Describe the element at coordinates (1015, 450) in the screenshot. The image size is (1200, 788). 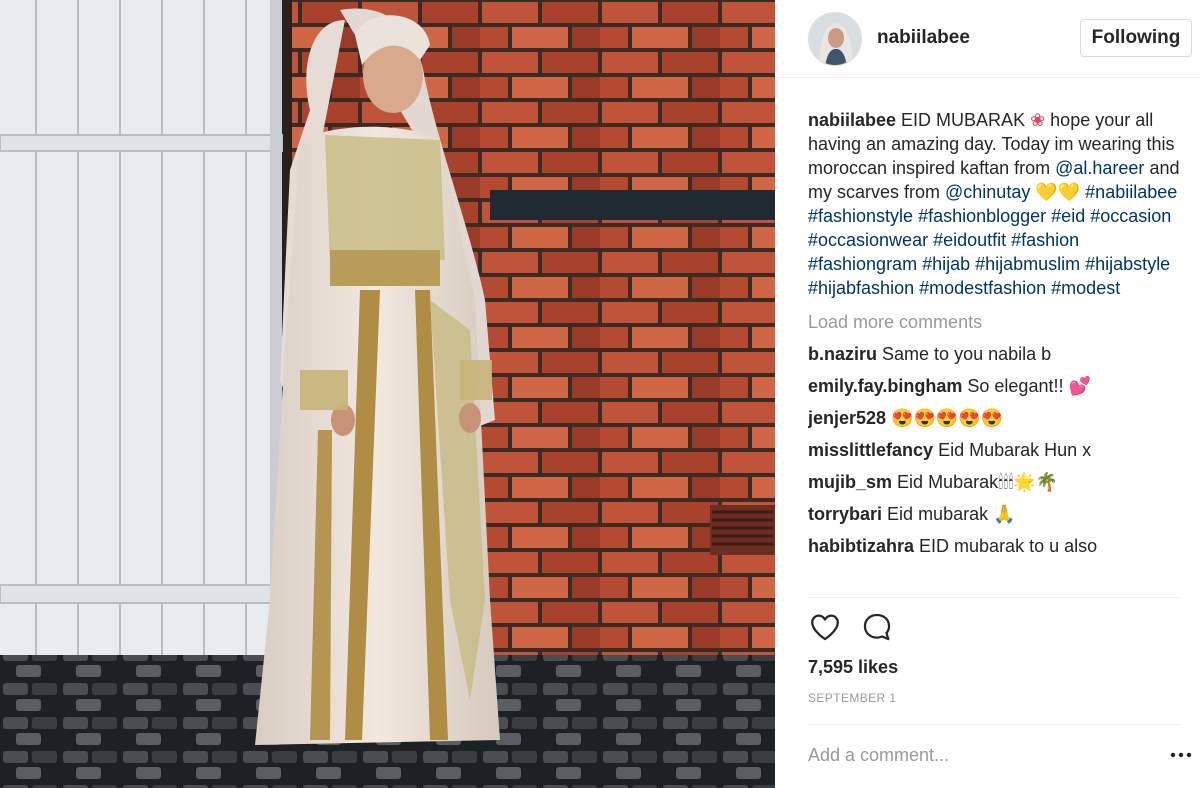
I see `comment-text: Eid Mubarak Hun x` at that location.